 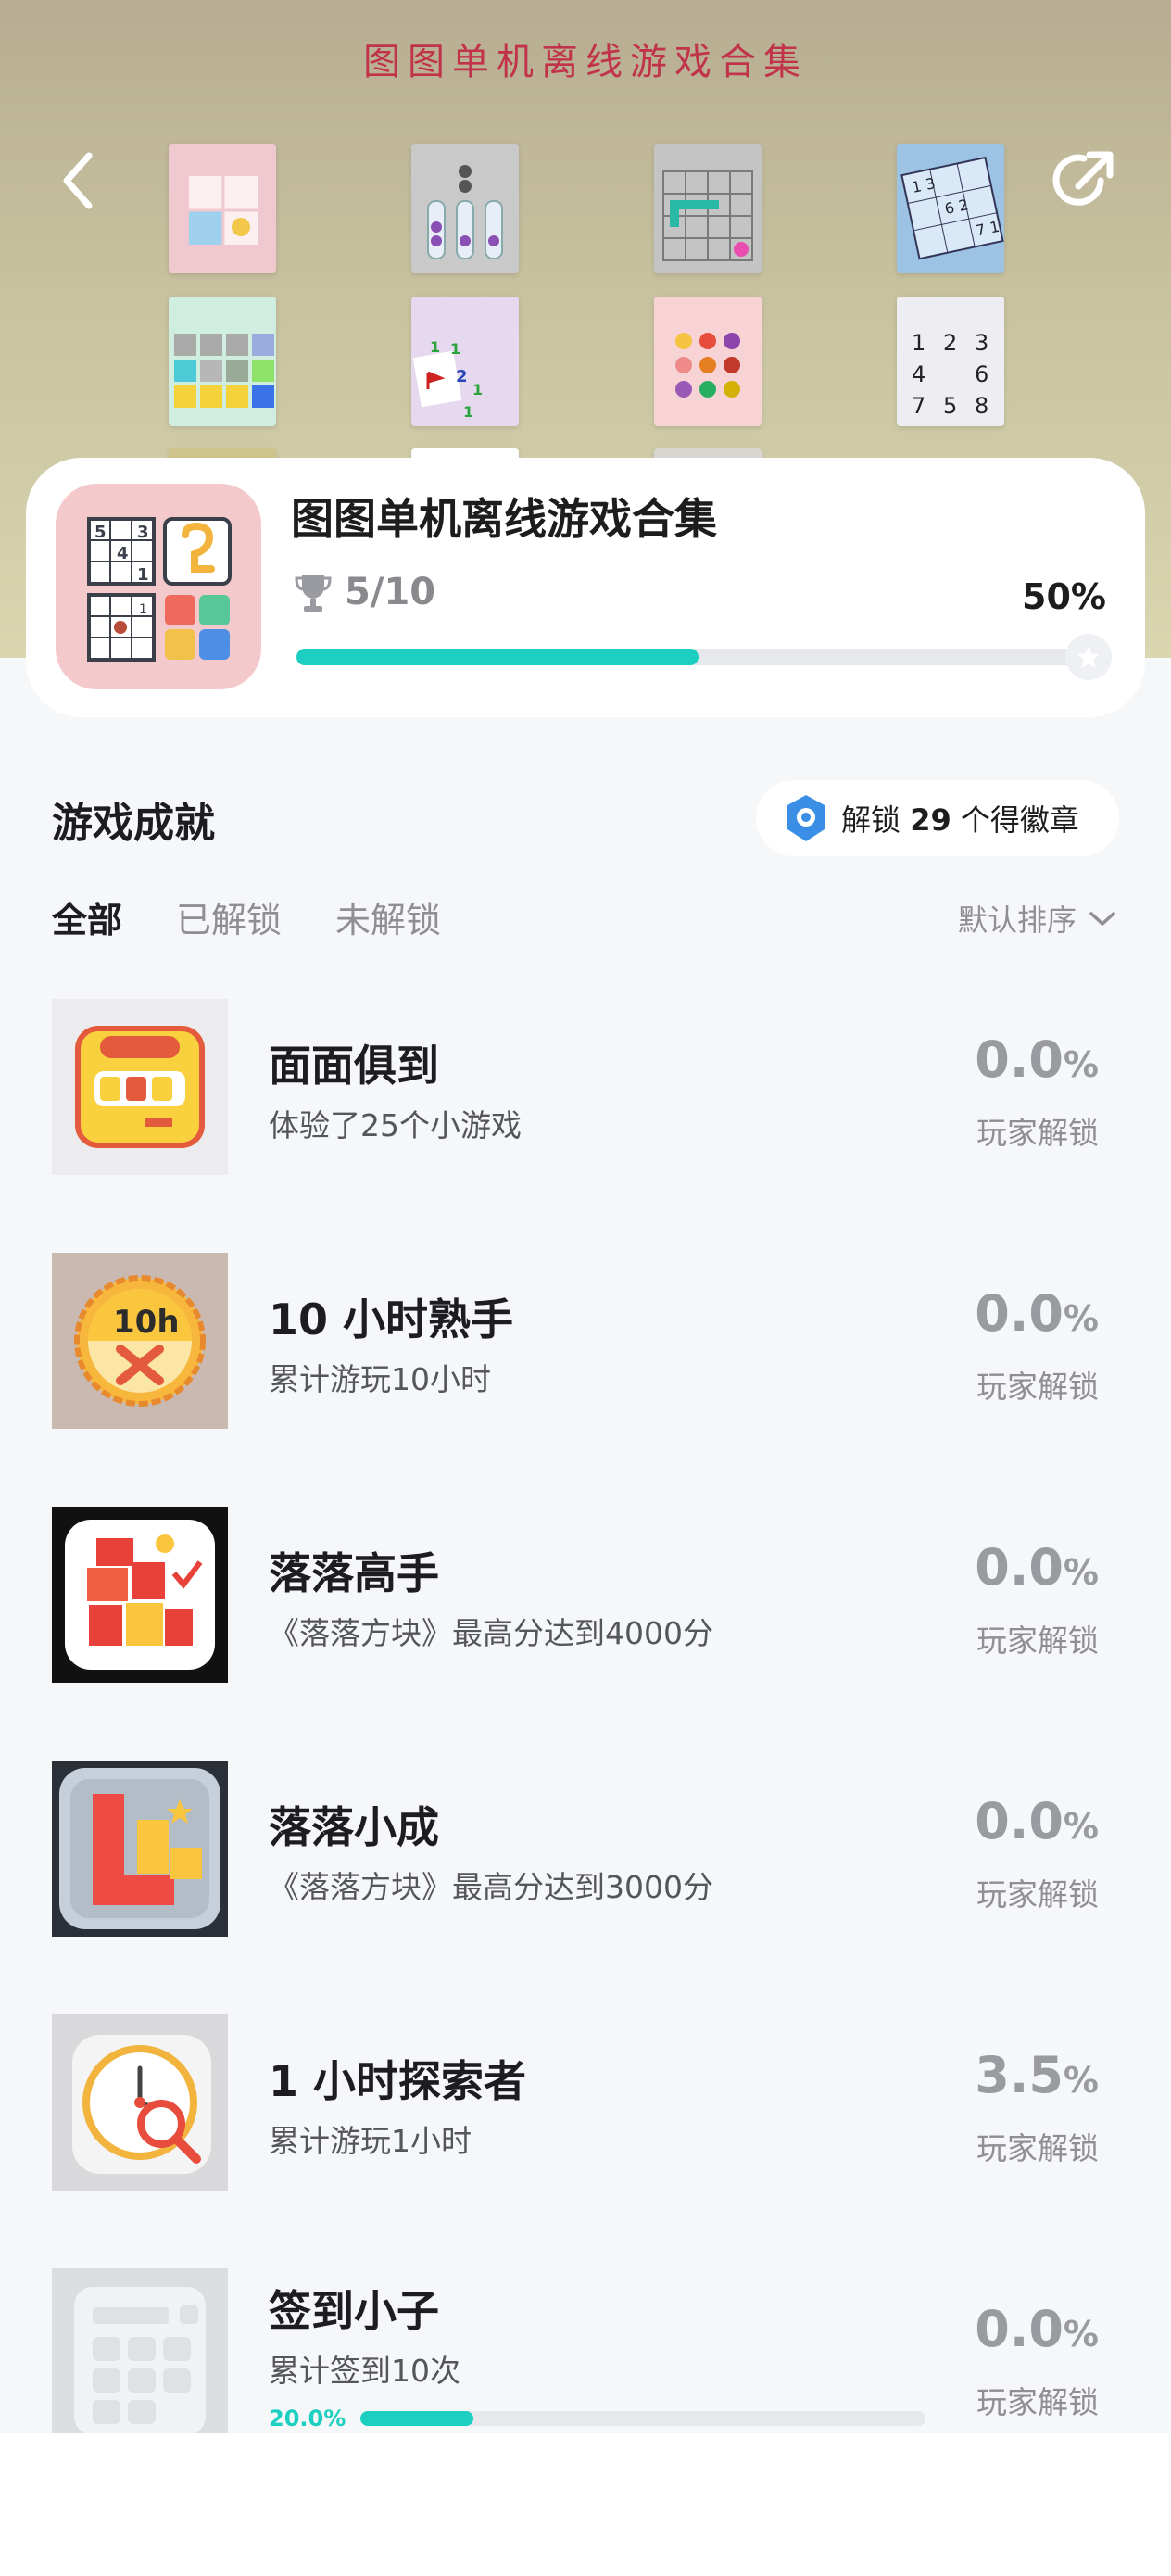 I want to click on thumbnail-sudoku-blue: 1 3 6 2 7 1, so click(x=951, y=208).